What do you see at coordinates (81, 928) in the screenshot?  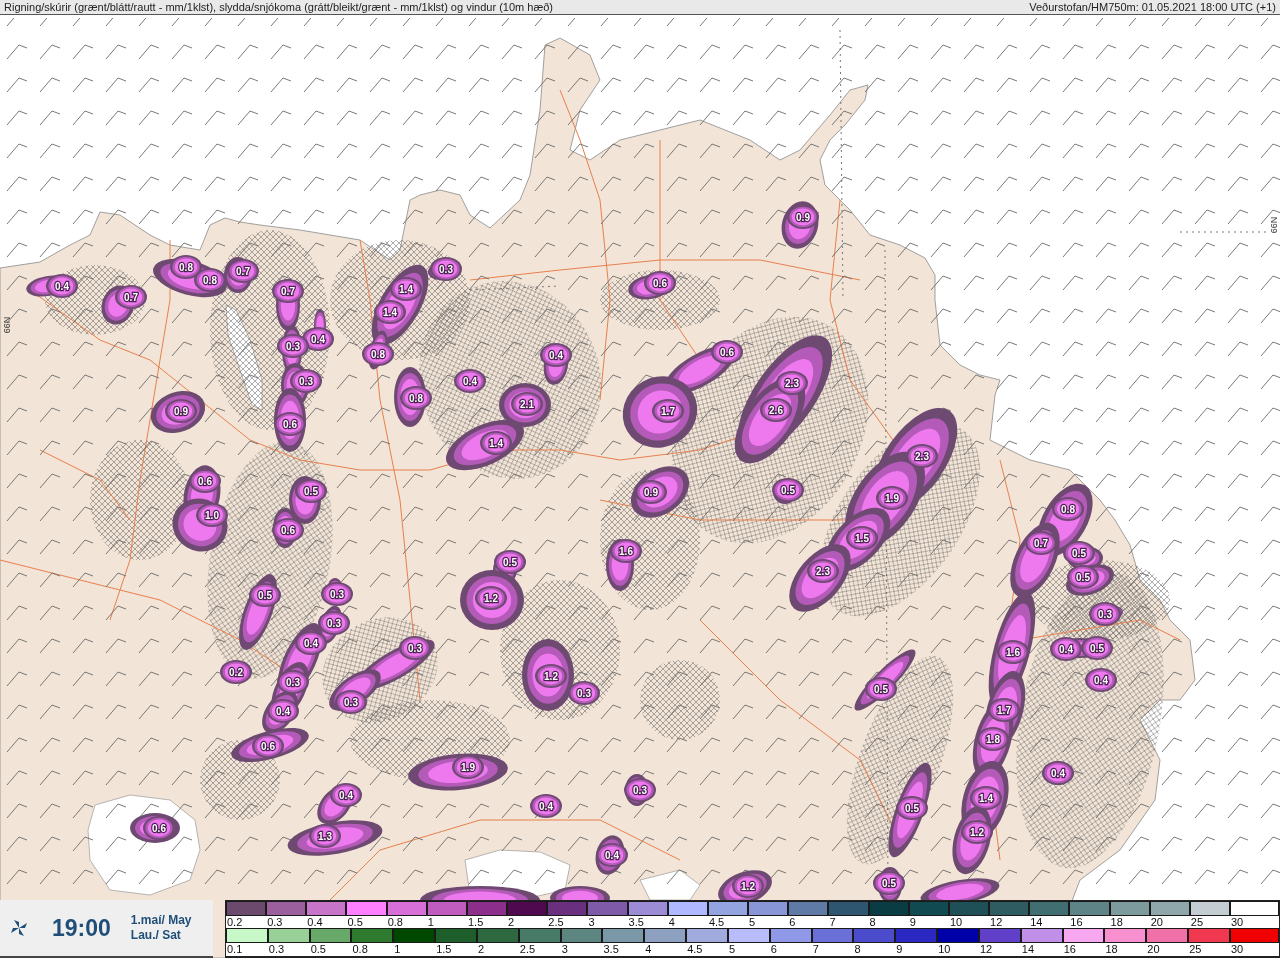 I see `time-text: 19:00` at bounding box center [81, 928].